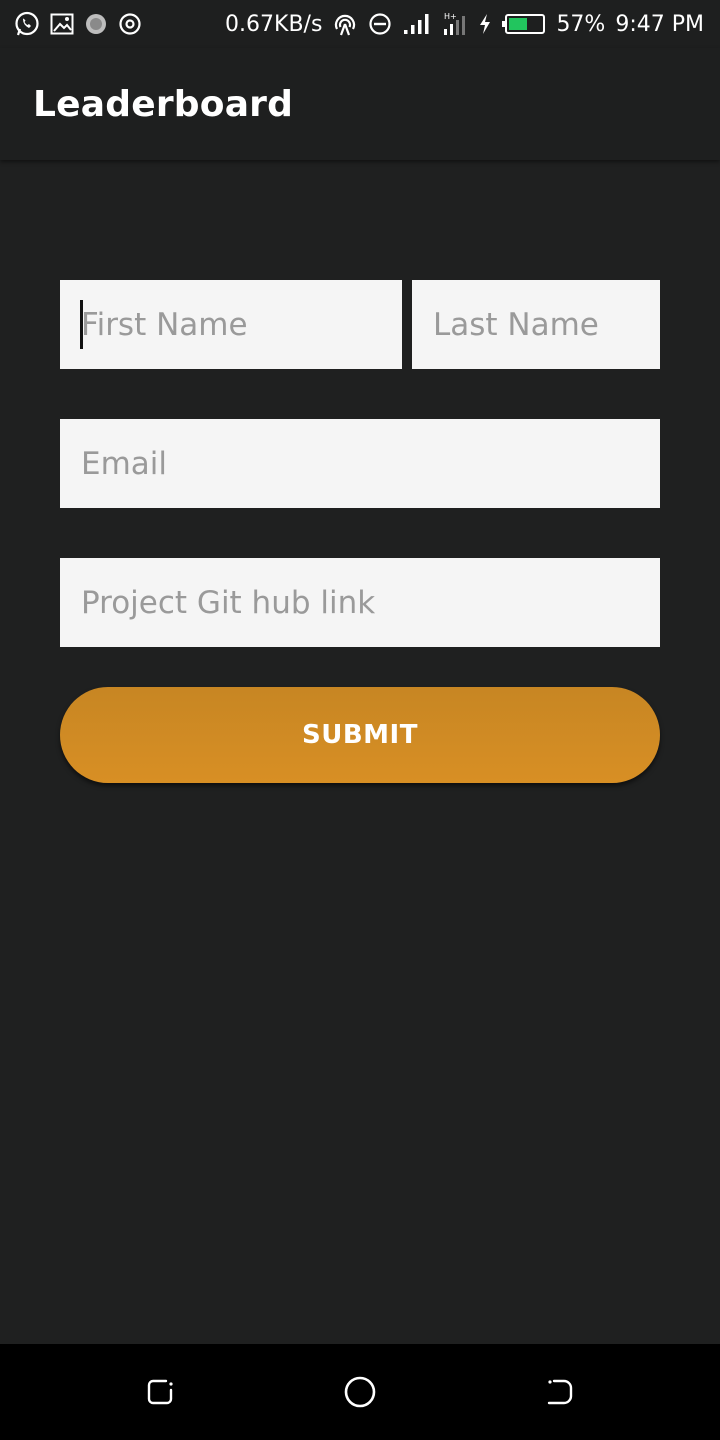 The height and width of the screenshot is (1440, 720). What do you see at coordinates (345, 24) in the screenshot?
I see `hotspot-icon` at bounding box center [345, 24].